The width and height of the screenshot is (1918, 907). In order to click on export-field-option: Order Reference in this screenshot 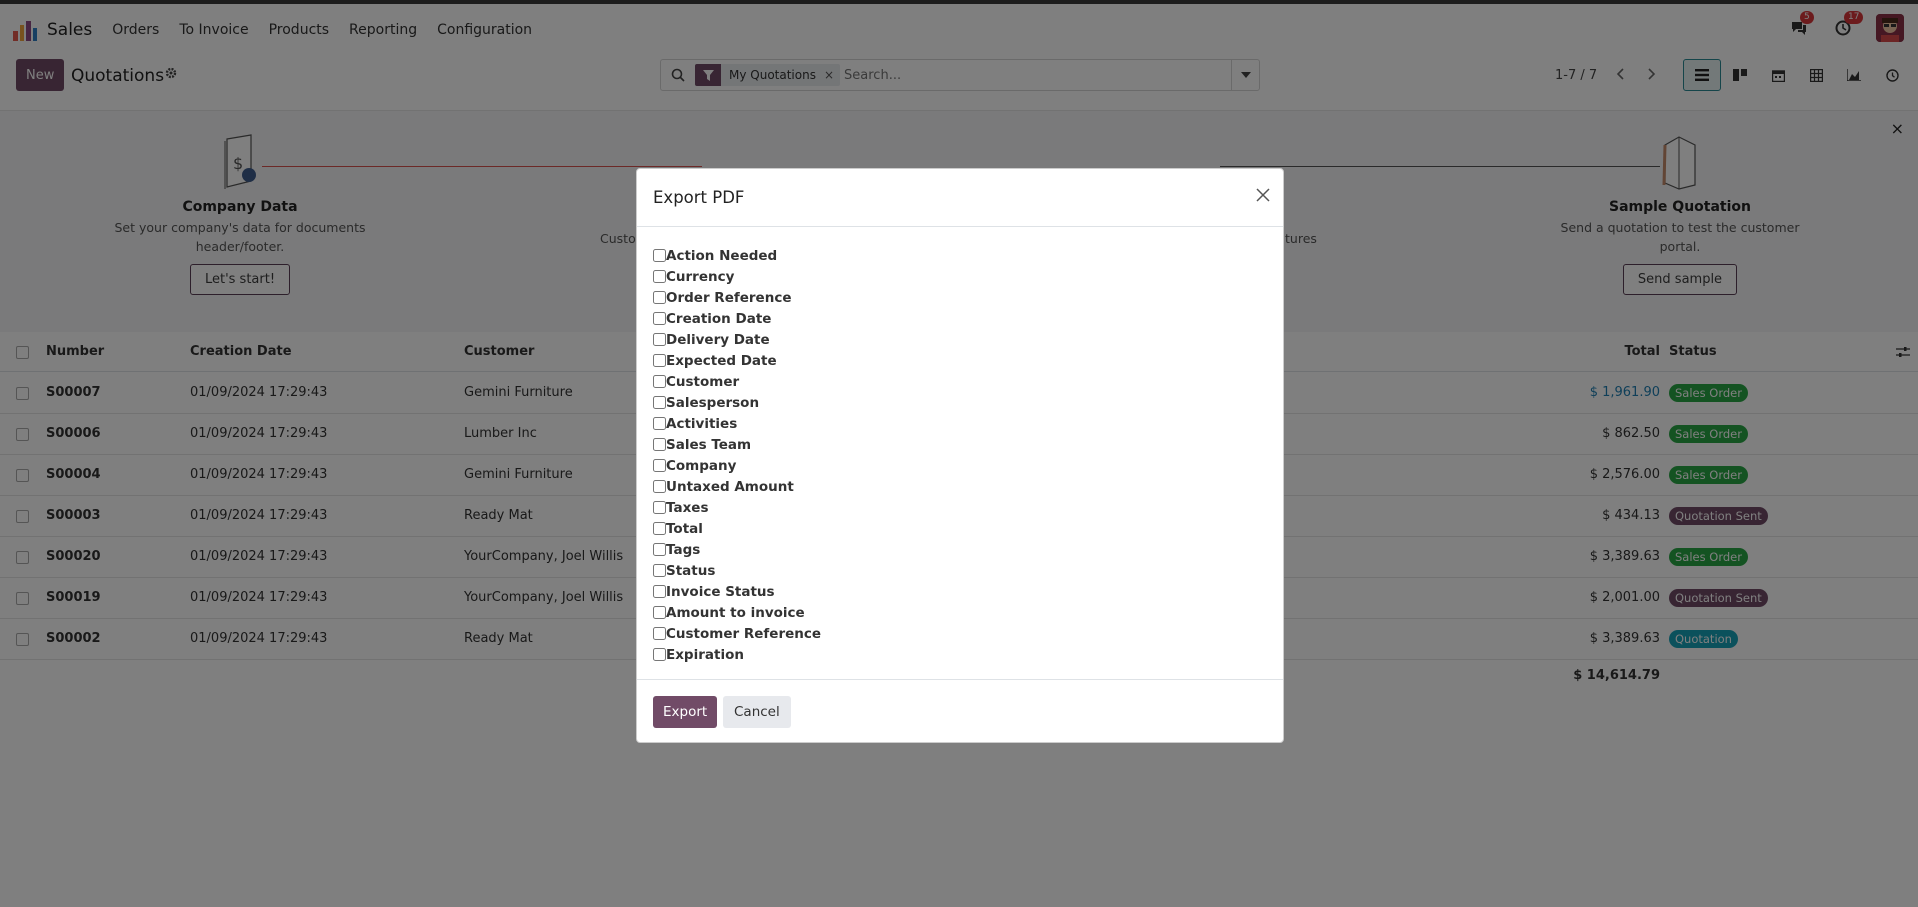, I will do `click(737, 297)`.